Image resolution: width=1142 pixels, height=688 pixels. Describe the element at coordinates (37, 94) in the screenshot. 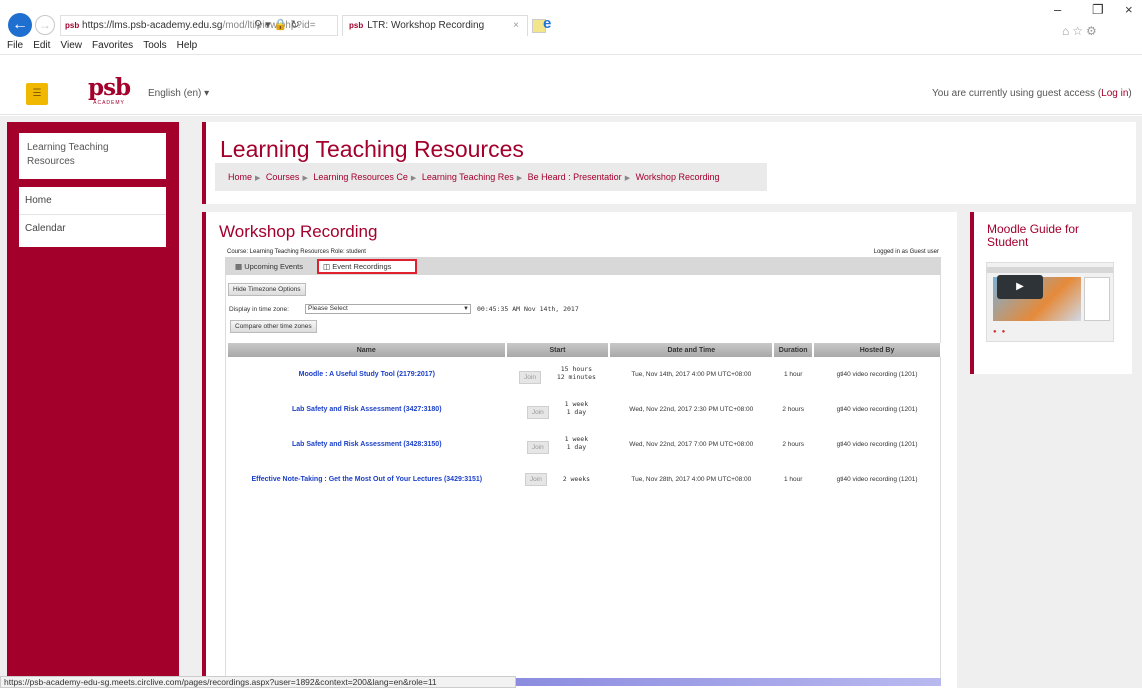

I see `hamburger-menu-icon: ☰` at that location.